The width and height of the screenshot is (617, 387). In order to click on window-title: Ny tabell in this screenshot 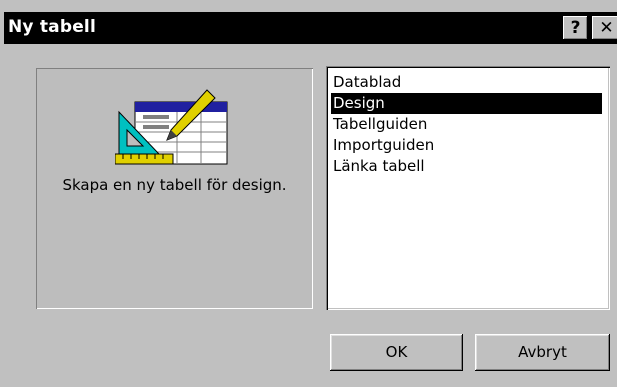, I will do `click(52, 27)`.